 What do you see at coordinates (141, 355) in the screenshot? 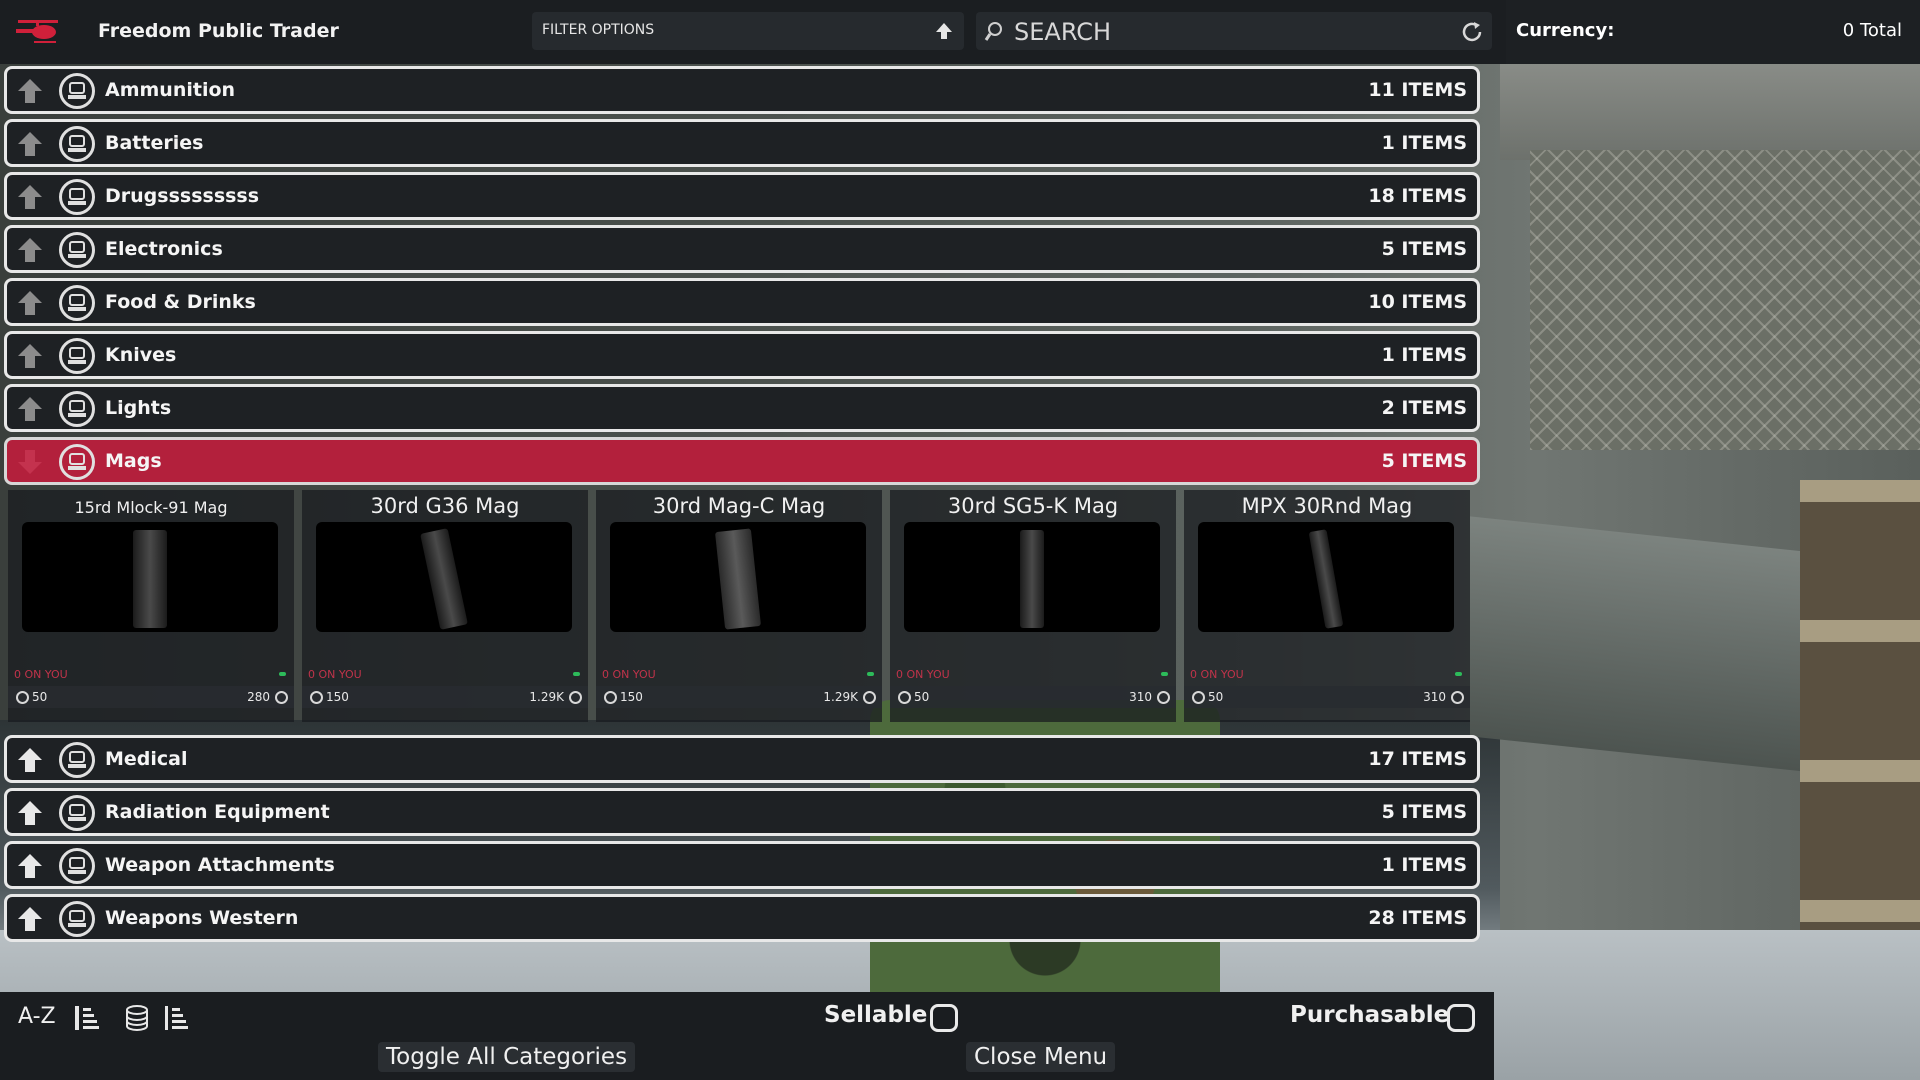
I see `category-name: Knives` at bounding box center [141, 355].